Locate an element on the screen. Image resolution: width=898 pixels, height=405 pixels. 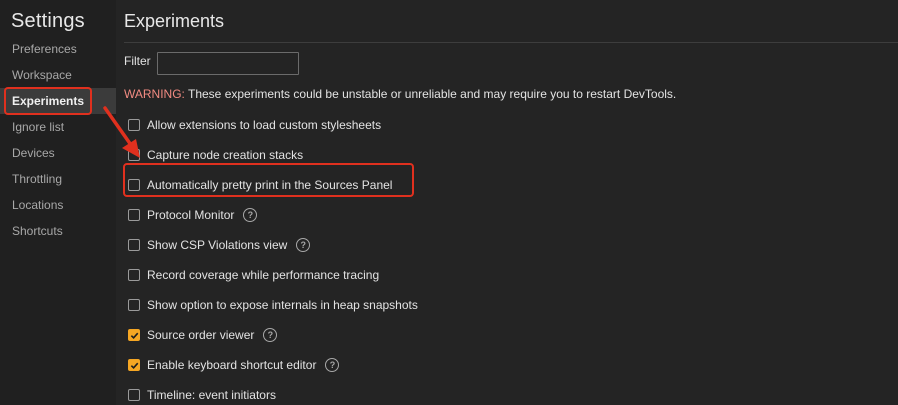
experiment-row-event-initiators: Timeline: event initiators is located at coordinates (273, 392).